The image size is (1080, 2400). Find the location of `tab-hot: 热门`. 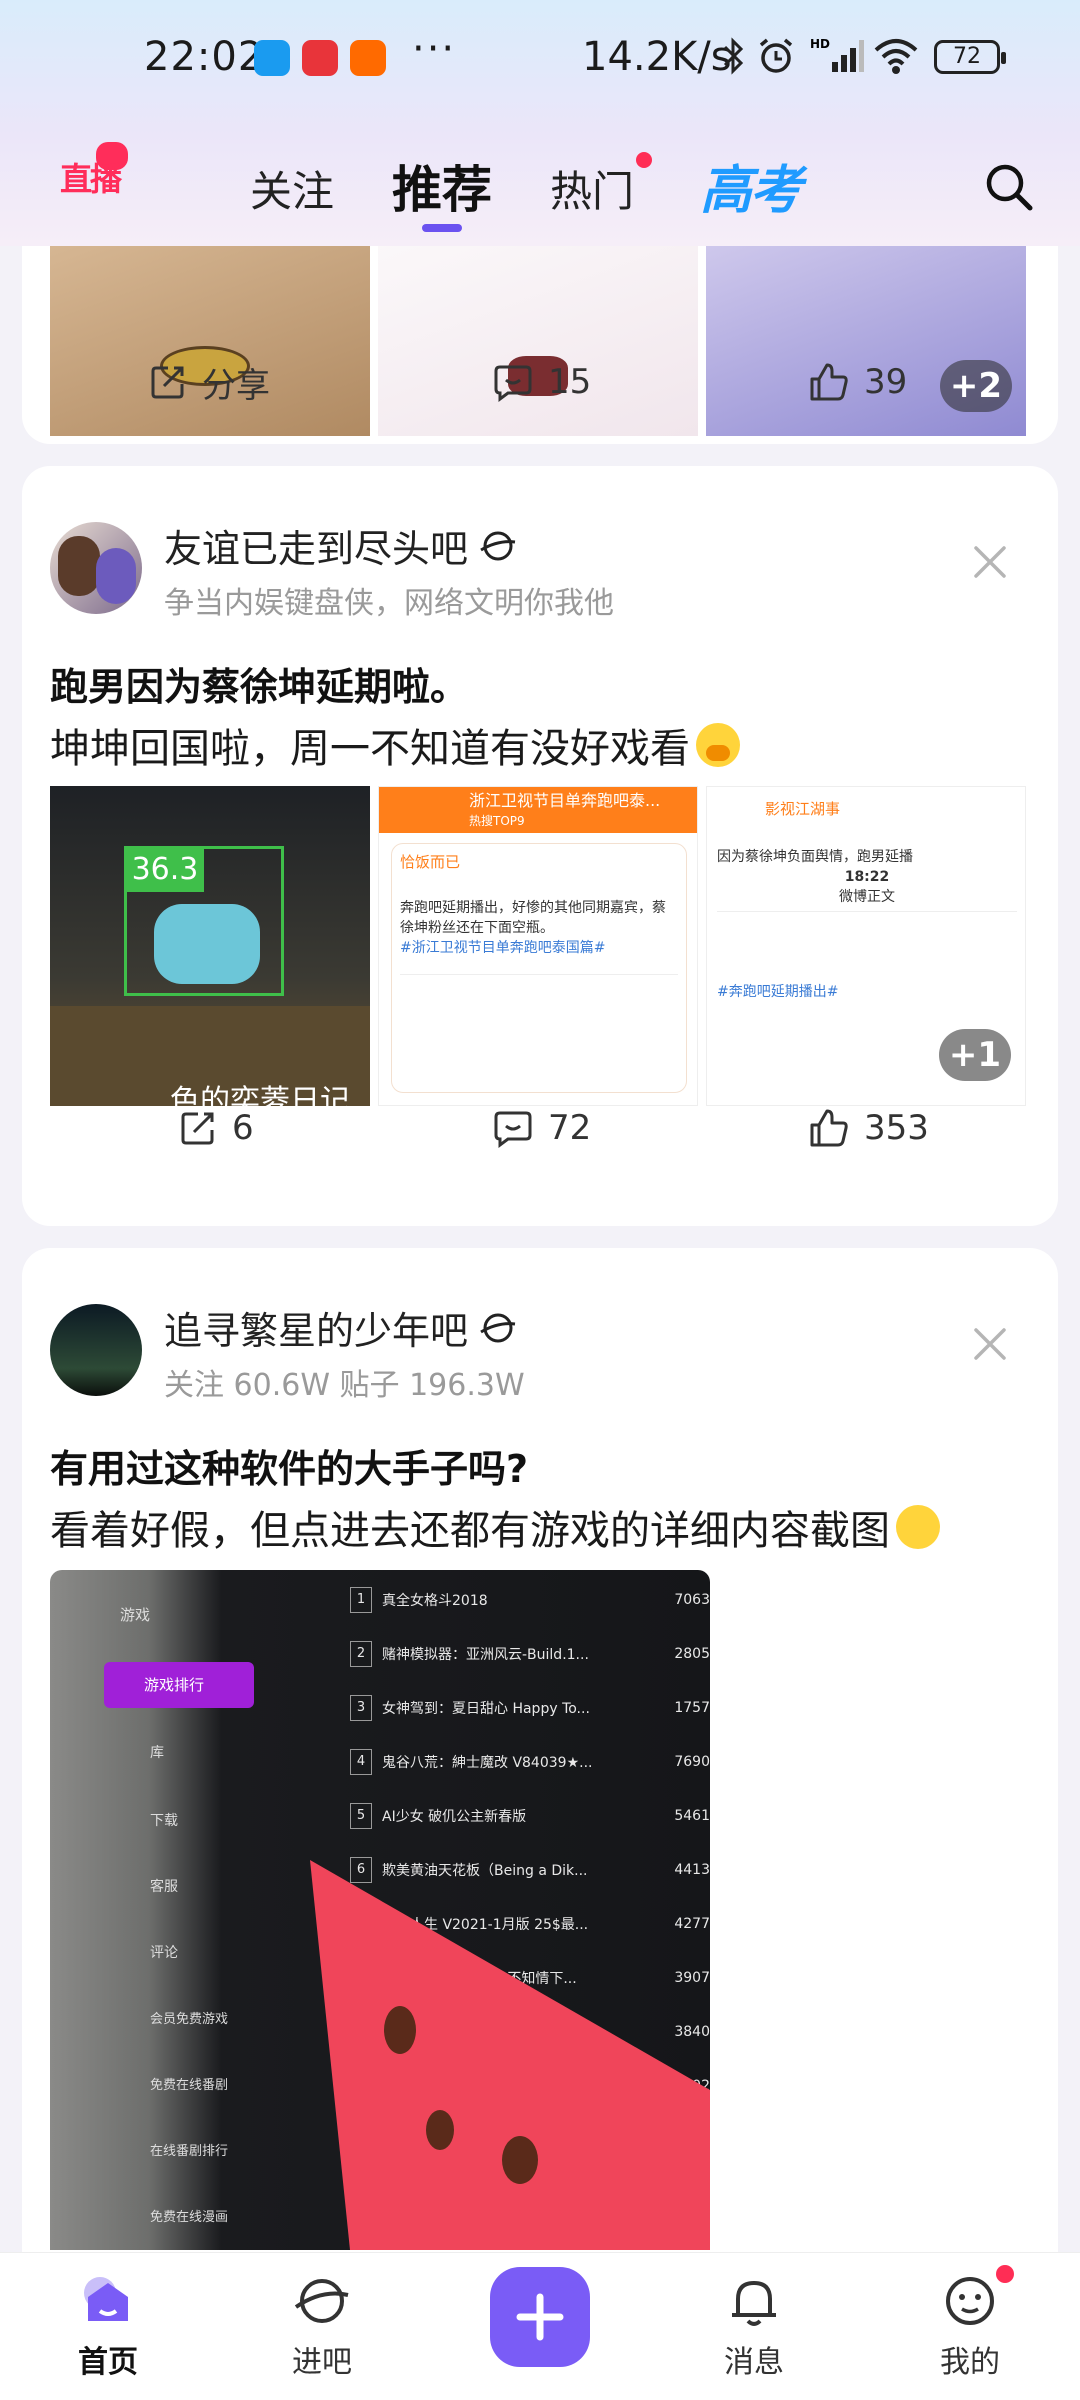

tab-hot: 热门 is located at coordinates (592, 188).